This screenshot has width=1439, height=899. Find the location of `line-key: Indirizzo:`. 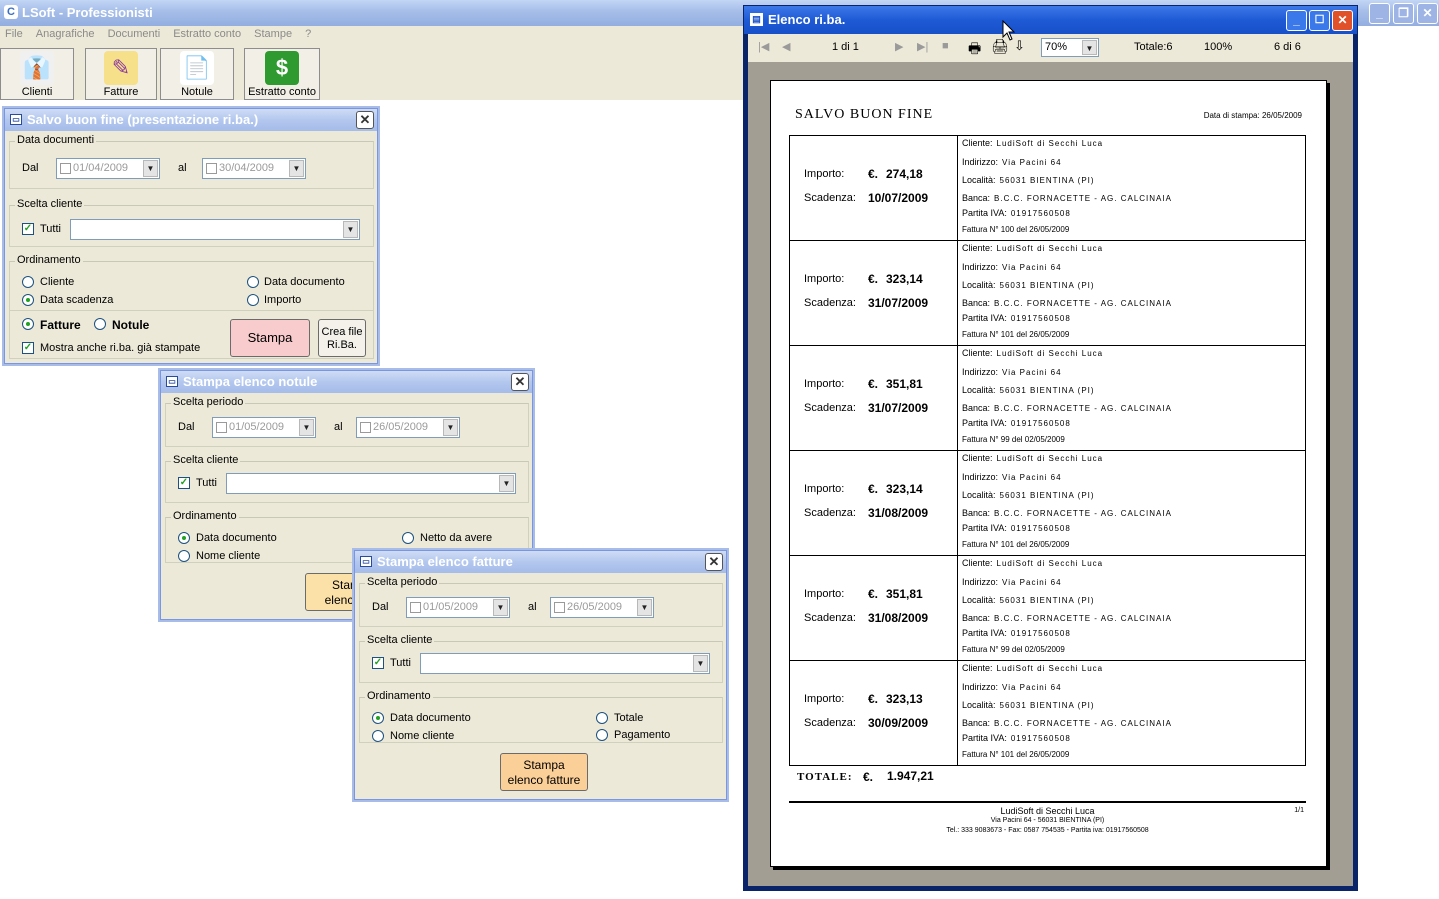

line-key: Indirizzo: is located at coordinates (980, 477).